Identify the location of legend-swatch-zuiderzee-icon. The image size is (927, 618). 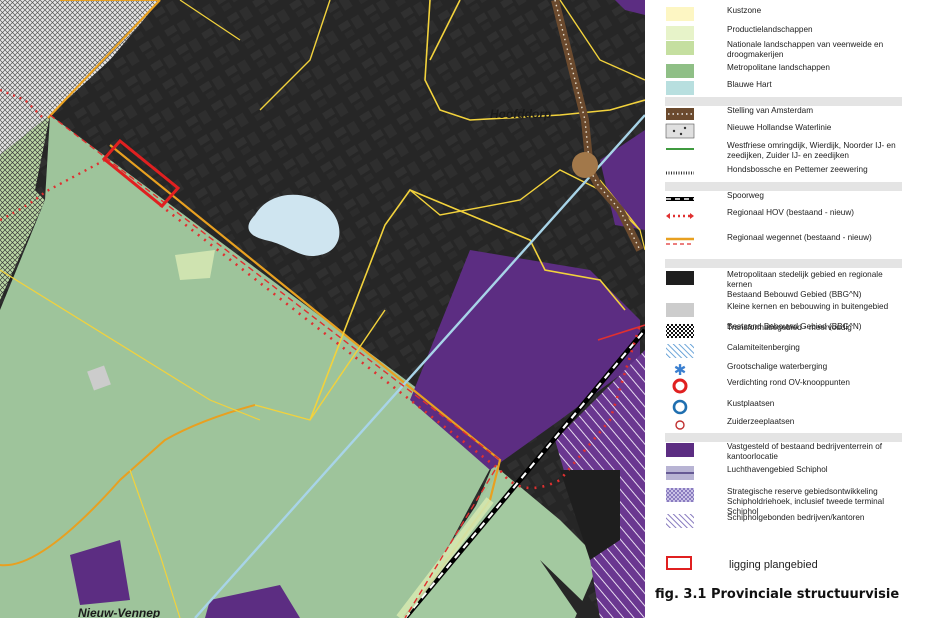
(679, 423).